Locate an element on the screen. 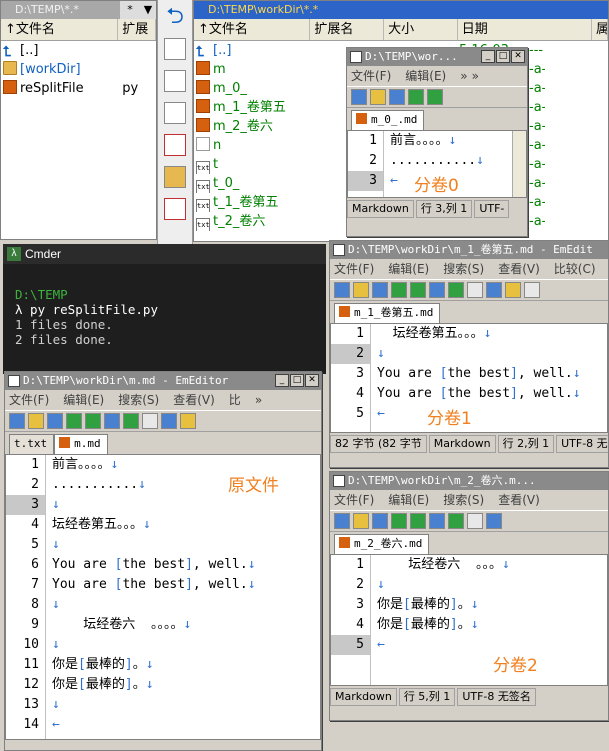 Image resolution: width=609 pixels, height=751 pixels. status-field: 行 3,列 1 is located at coordinates (444, 209).